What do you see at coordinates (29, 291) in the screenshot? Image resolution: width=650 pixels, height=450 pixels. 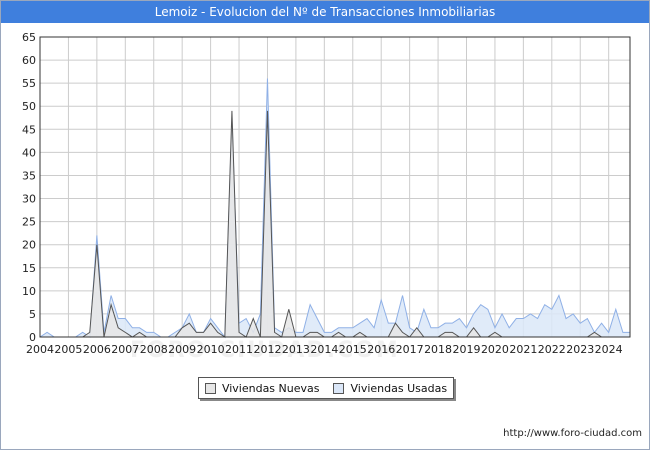 I see `y-tick-label: 10` at bounding box center [29, 291].